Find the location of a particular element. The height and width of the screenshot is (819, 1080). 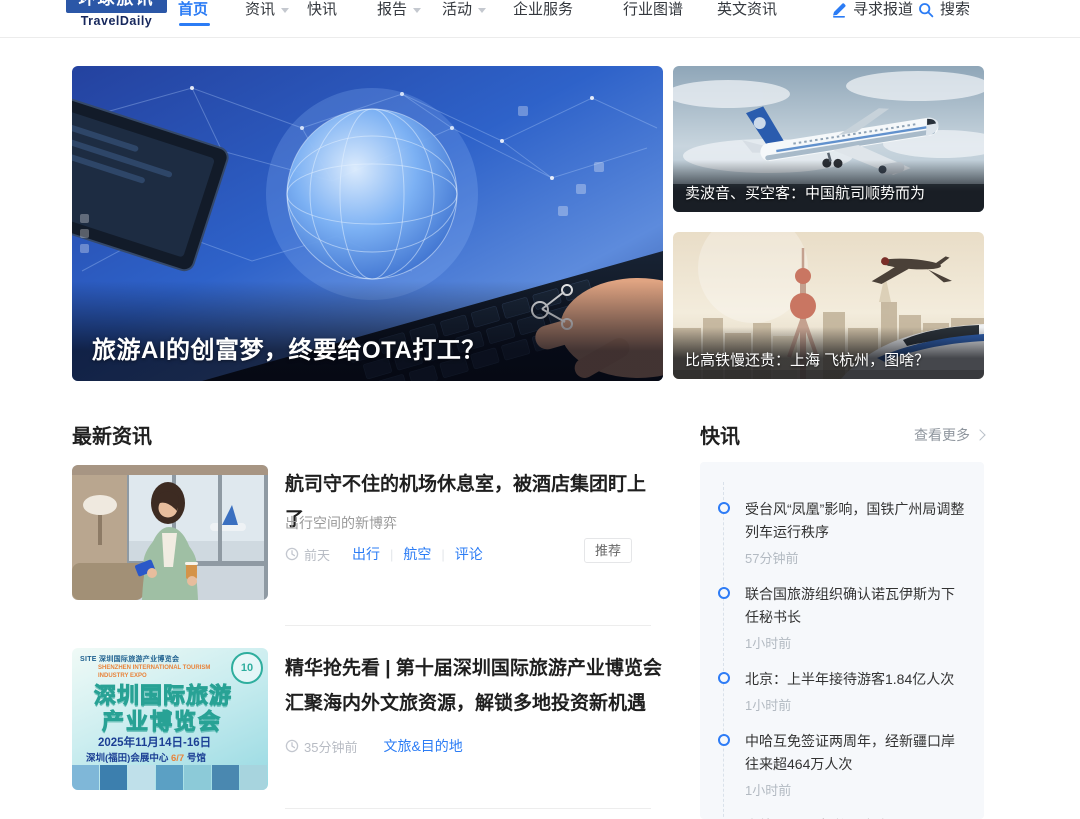

side-article-card-boeing-airbus: 卖波音、买空客：中国航司顺势而为 is located at coordinates (828, 139).